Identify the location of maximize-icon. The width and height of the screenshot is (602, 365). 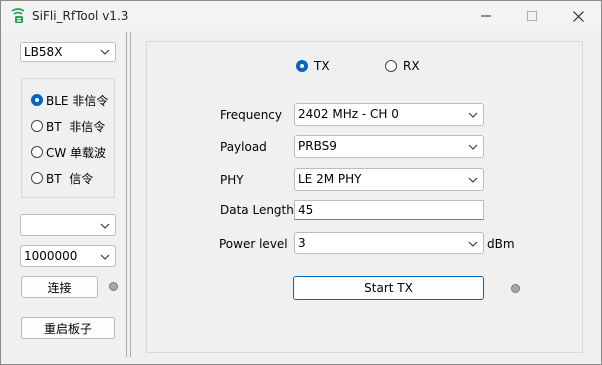
(532, 16).